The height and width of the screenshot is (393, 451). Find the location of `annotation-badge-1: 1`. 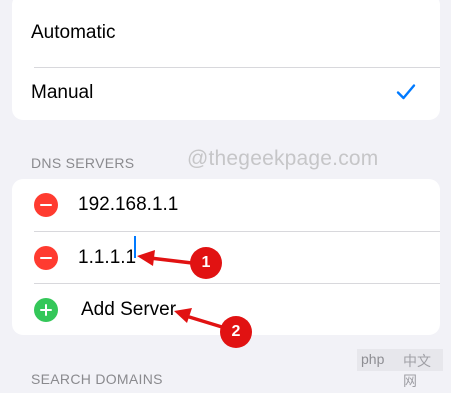

annotation-badge-1: 1 is located at coordinates (206, 263).